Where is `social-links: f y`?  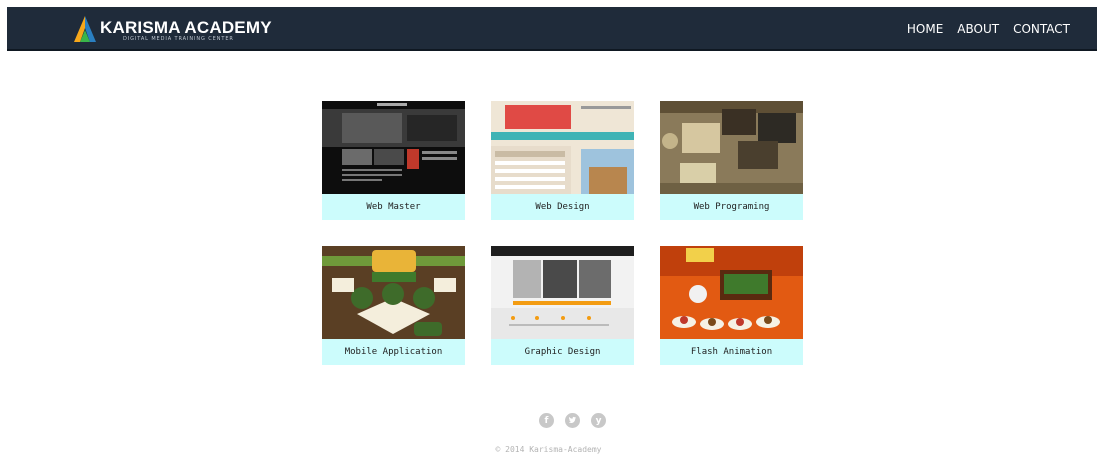
social-links: f y is located at coordinates (572, 420).